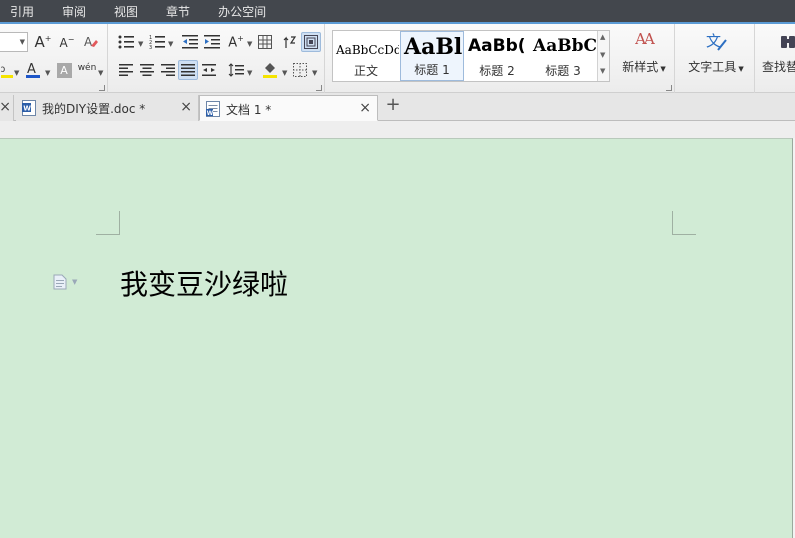  I want to click on tab-document-1: W 文档 1 * ×, so click(288, 108).